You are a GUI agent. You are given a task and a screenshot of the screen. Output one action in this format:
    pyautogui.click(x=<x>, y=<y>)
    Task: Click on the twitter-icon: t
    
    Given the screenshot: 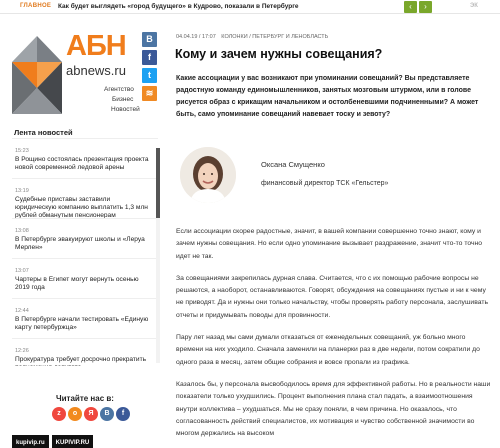 What is the action you would take?
    pyautogui.click(x=149, y=75)
    